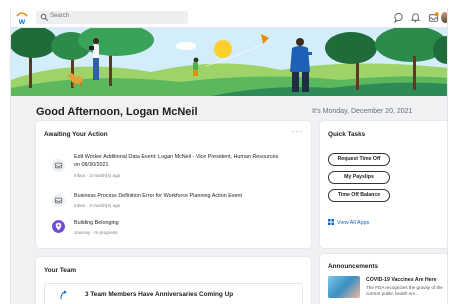  Describe the element at coordinates (22, 21) in the screenshot. I see `svg-text: w` at that location.